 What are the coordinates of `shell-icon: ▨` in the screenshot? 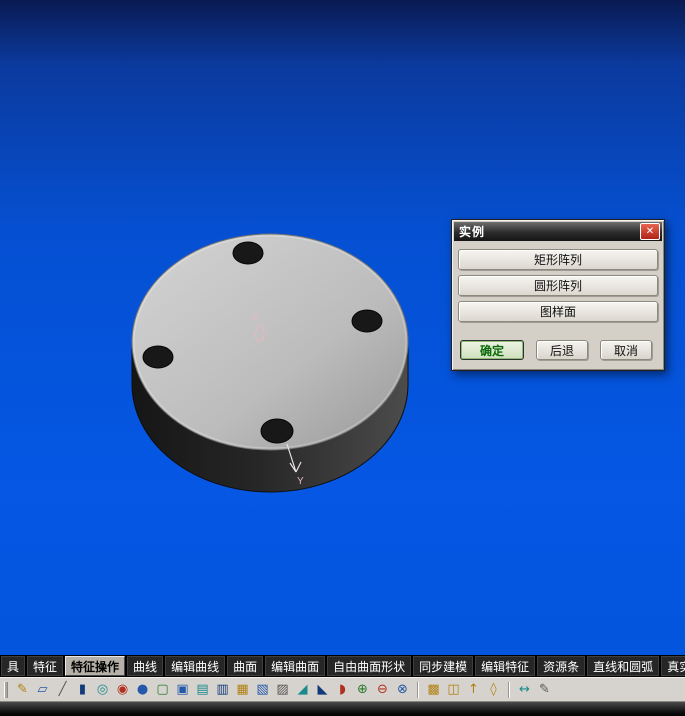 It's located at (282, 689).